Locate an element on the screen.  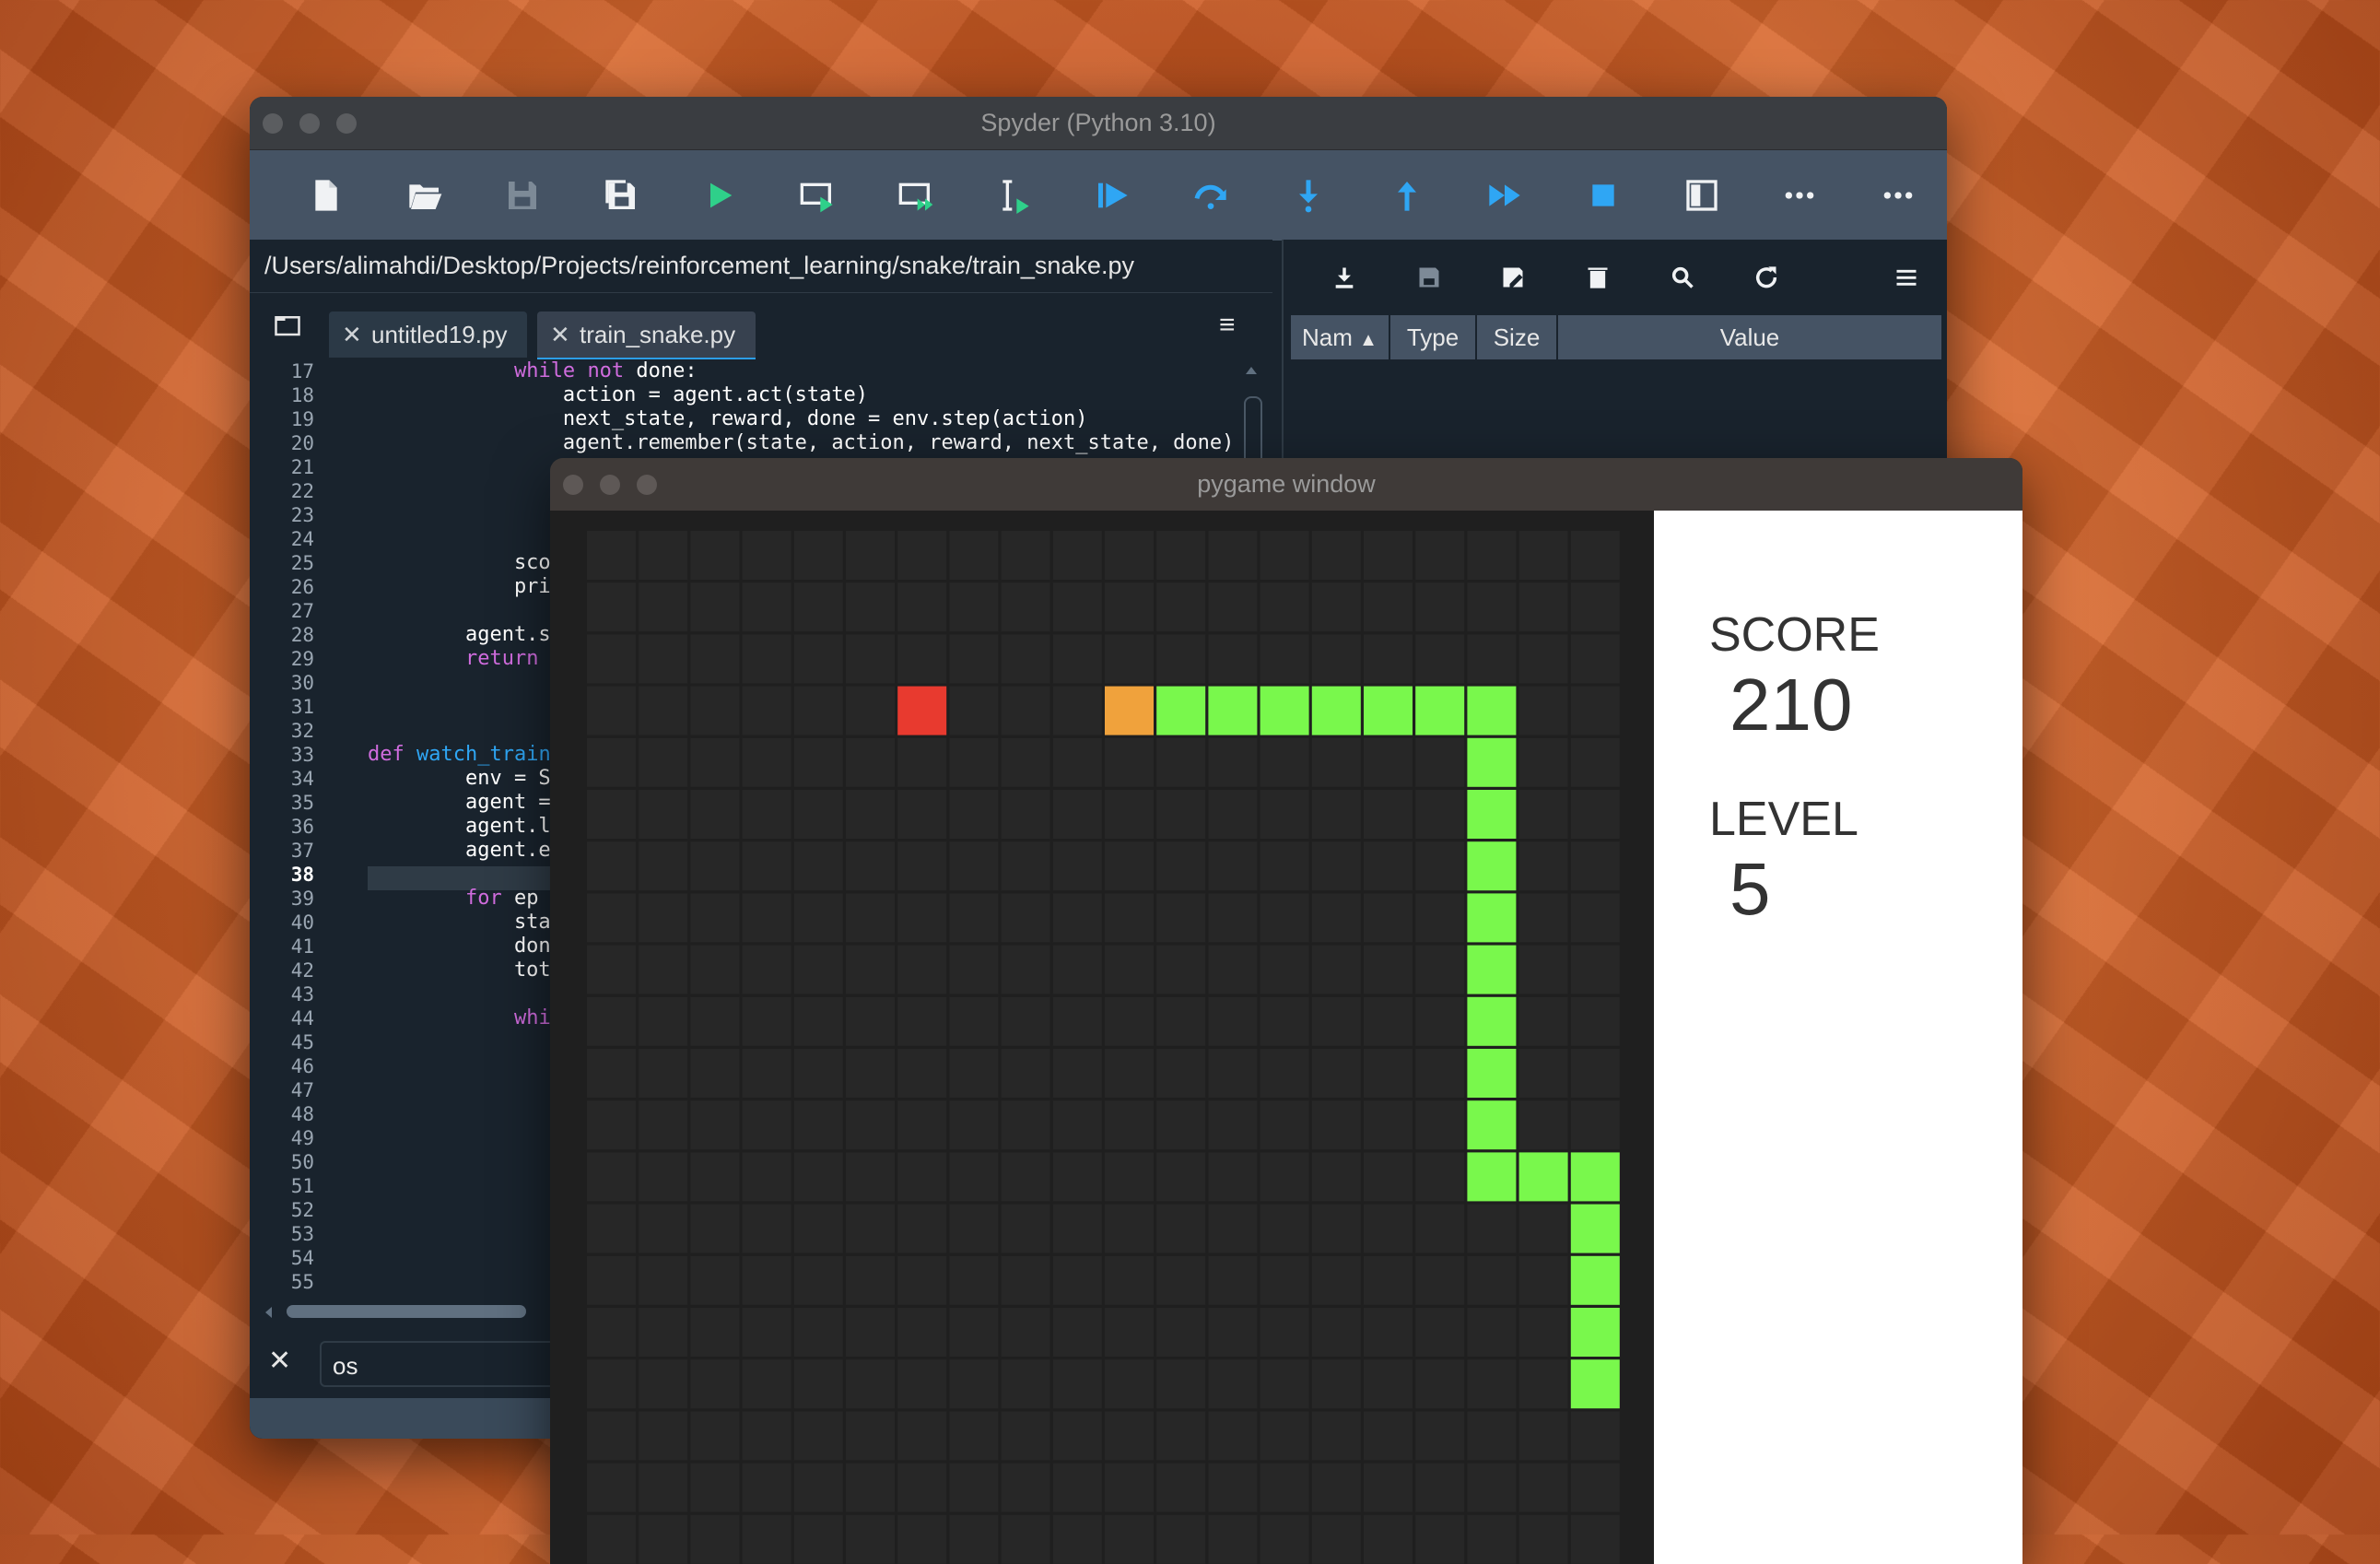
run-cell-button is located at coordinates (817, 196).